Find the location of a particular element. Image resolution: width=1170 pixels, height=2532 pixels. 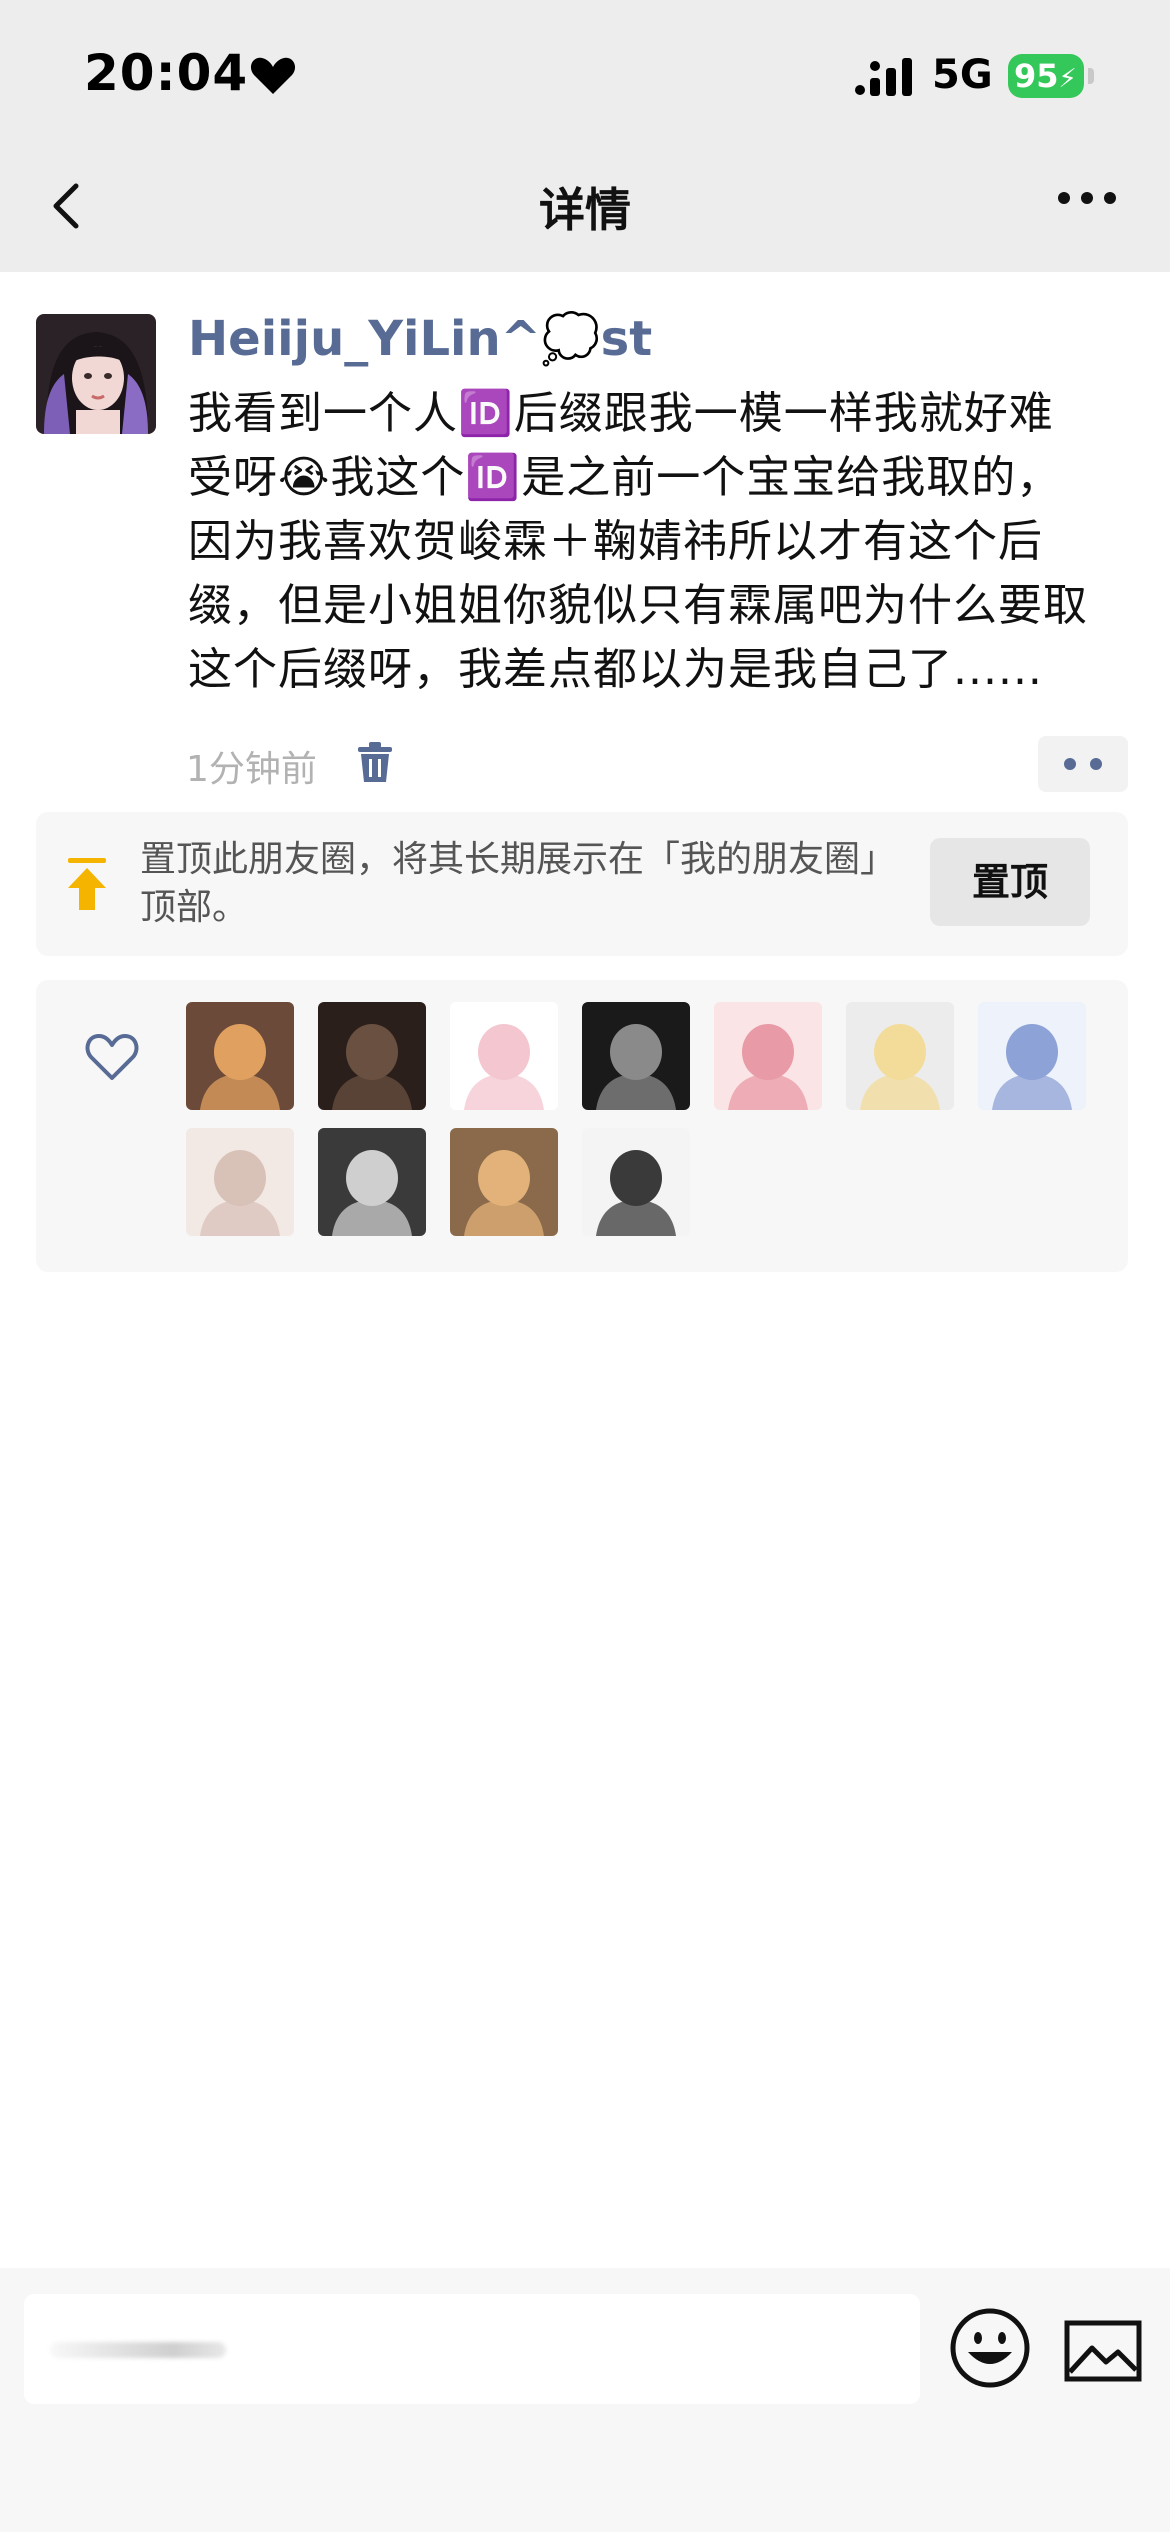

trash-icon is located at coordinates (375, 763).